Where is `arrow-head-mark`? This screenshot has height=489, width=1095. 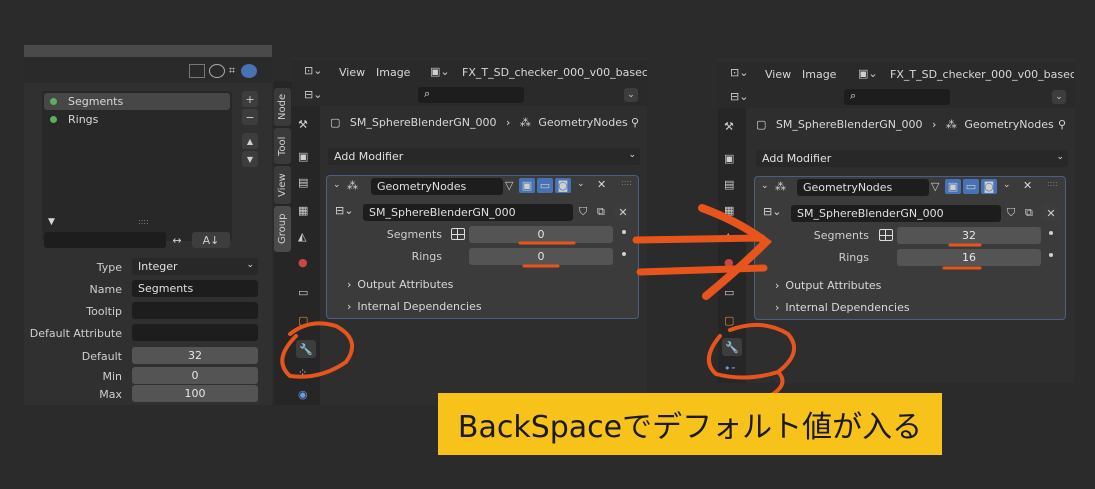 arrow-head-mark is located at coordinates (735, 252).